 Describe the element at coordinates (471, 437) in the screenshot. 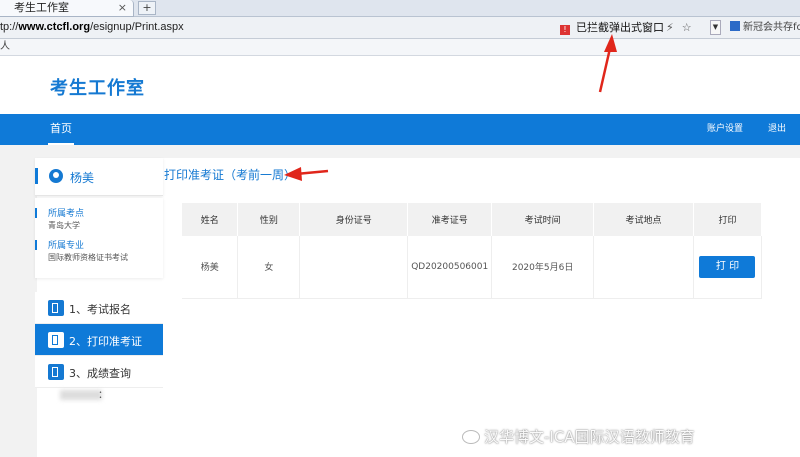

I see `weibo-icon` at that location.